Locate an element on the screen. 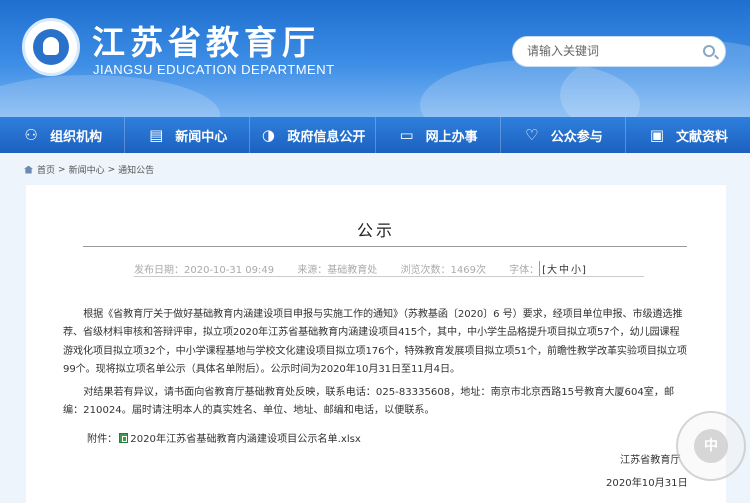  sign-date: 2020年10月31日 is located at coordinates (647, 483).